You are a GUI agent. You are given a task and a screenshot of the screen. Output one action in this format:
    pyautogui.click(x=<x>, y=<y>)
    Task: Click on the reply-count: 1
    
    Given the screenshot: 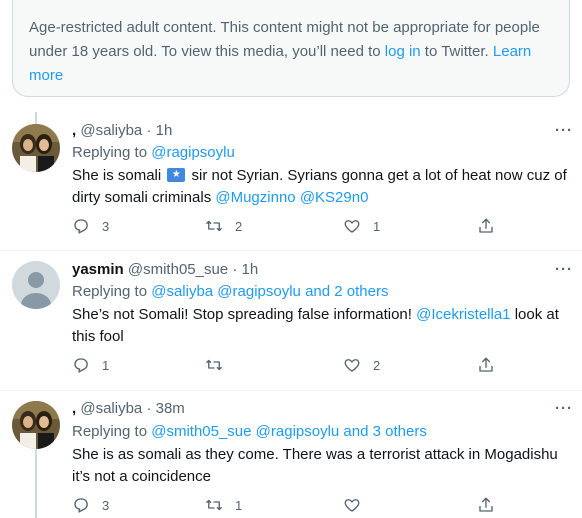 What is the action you would take?
    pyautogui.click(x=106, y=365)
    